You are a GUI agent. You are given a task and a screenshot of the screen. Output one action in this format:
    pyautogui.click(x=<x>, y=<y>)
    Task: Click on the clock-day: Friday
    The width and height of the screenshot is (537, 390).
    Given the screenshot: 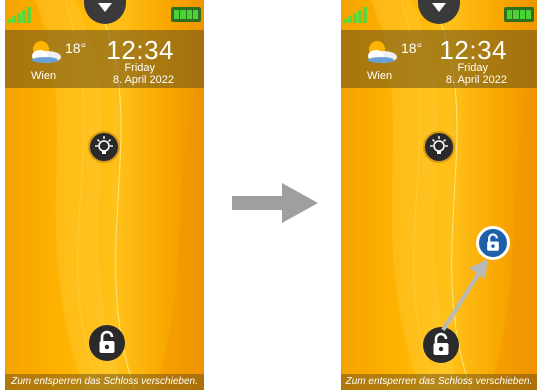 What is the action you would take?
    pyautogui.click(x=139, y=68)
    